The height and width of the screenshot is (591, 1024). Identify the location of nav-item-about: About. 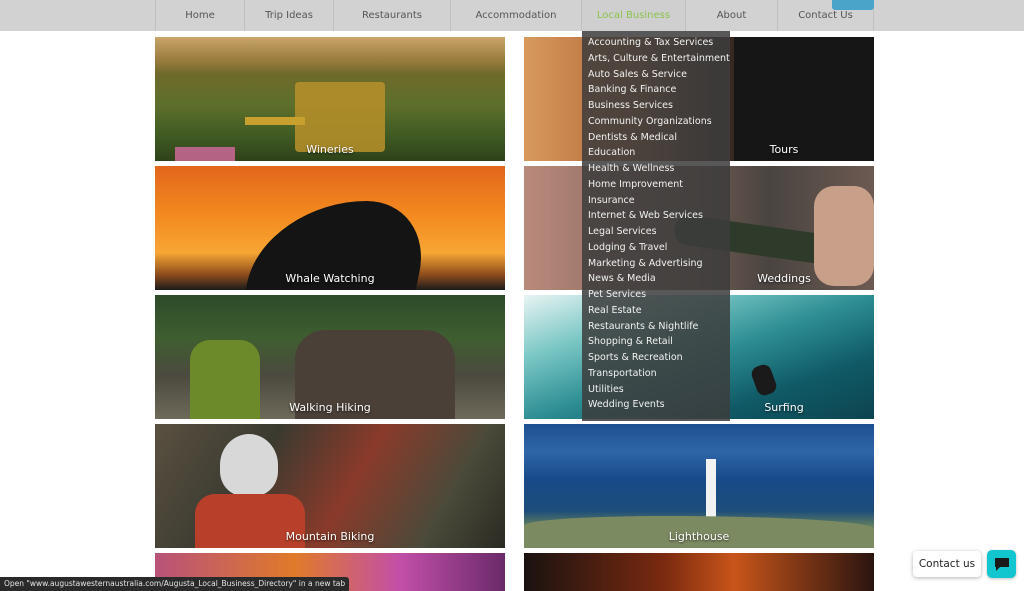
(732, 15).